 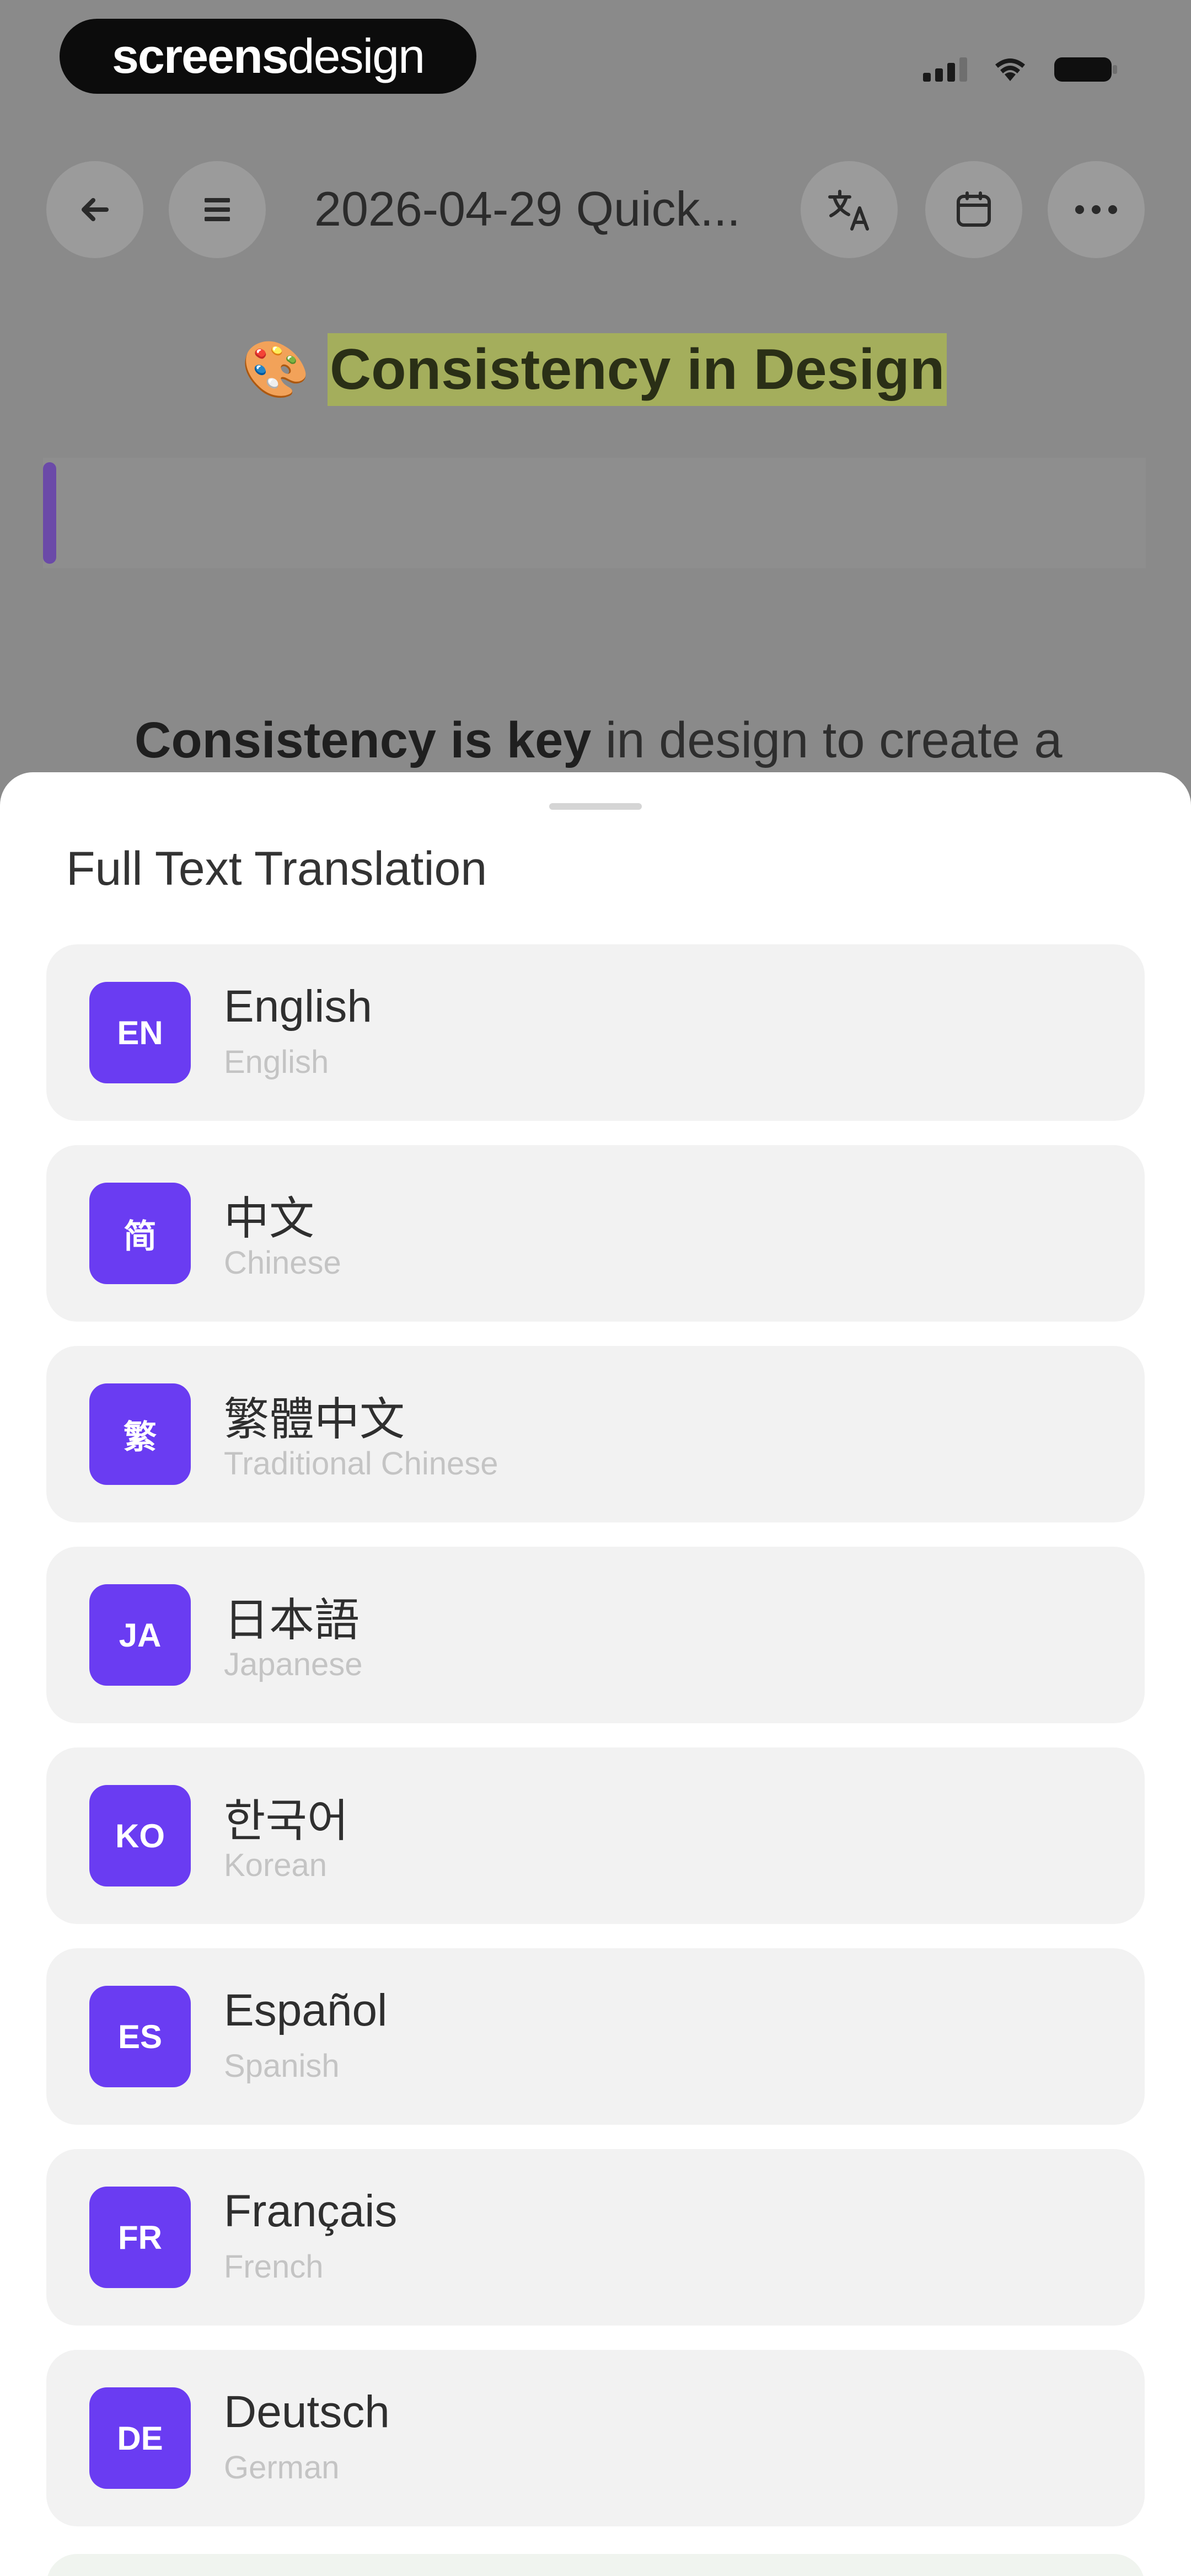 I want to click on language-option-next-partial, so click(x=595, y=2565).